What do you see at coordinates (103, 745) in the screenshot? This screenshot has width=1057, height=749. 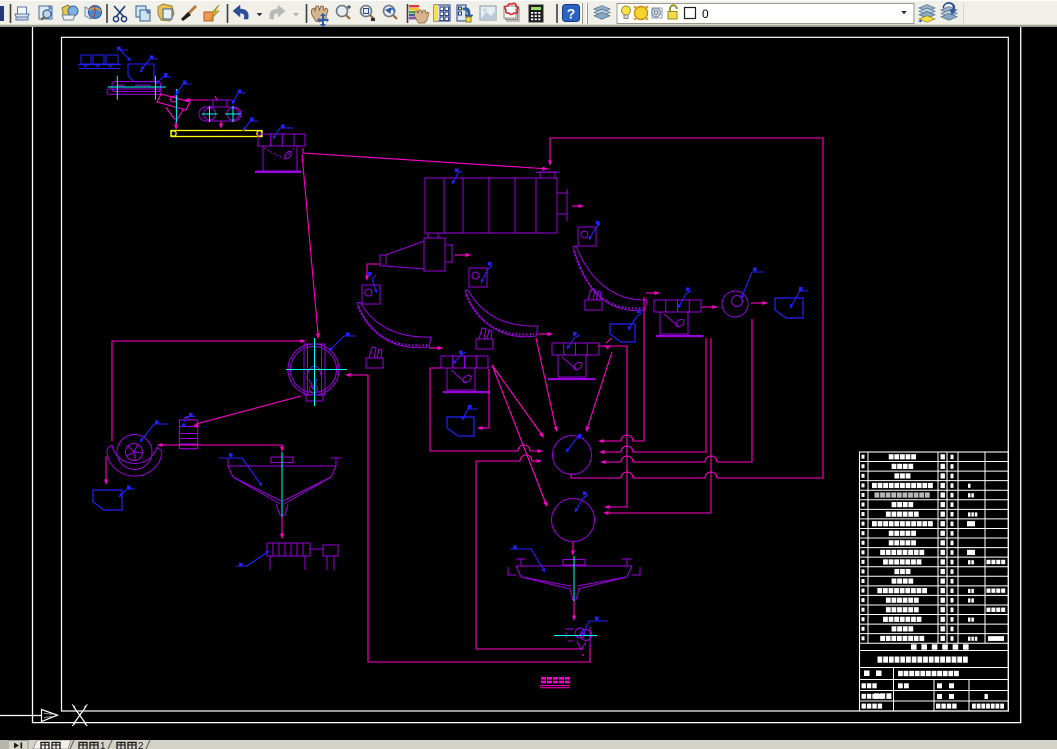 I see `svg-text: 1` at bounding box center [103, 745].